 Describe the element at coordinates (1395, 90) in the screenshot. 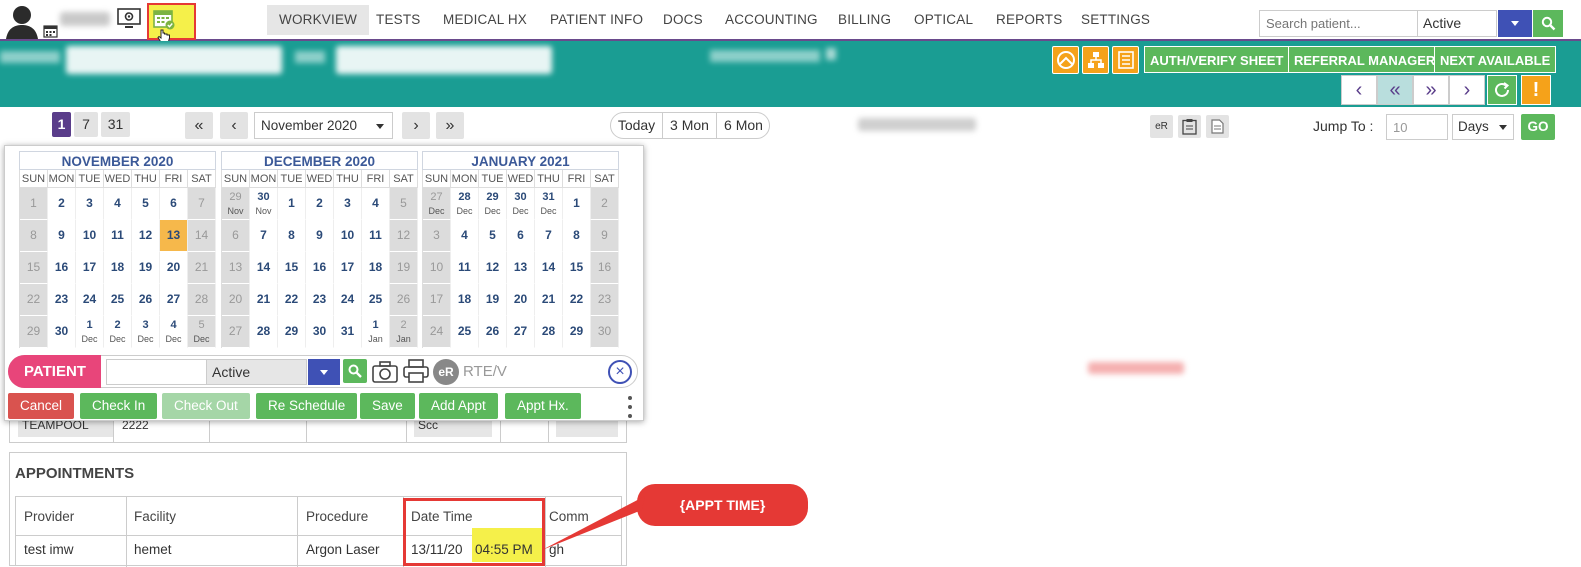

I see `prev-fast-button: «` at that location.